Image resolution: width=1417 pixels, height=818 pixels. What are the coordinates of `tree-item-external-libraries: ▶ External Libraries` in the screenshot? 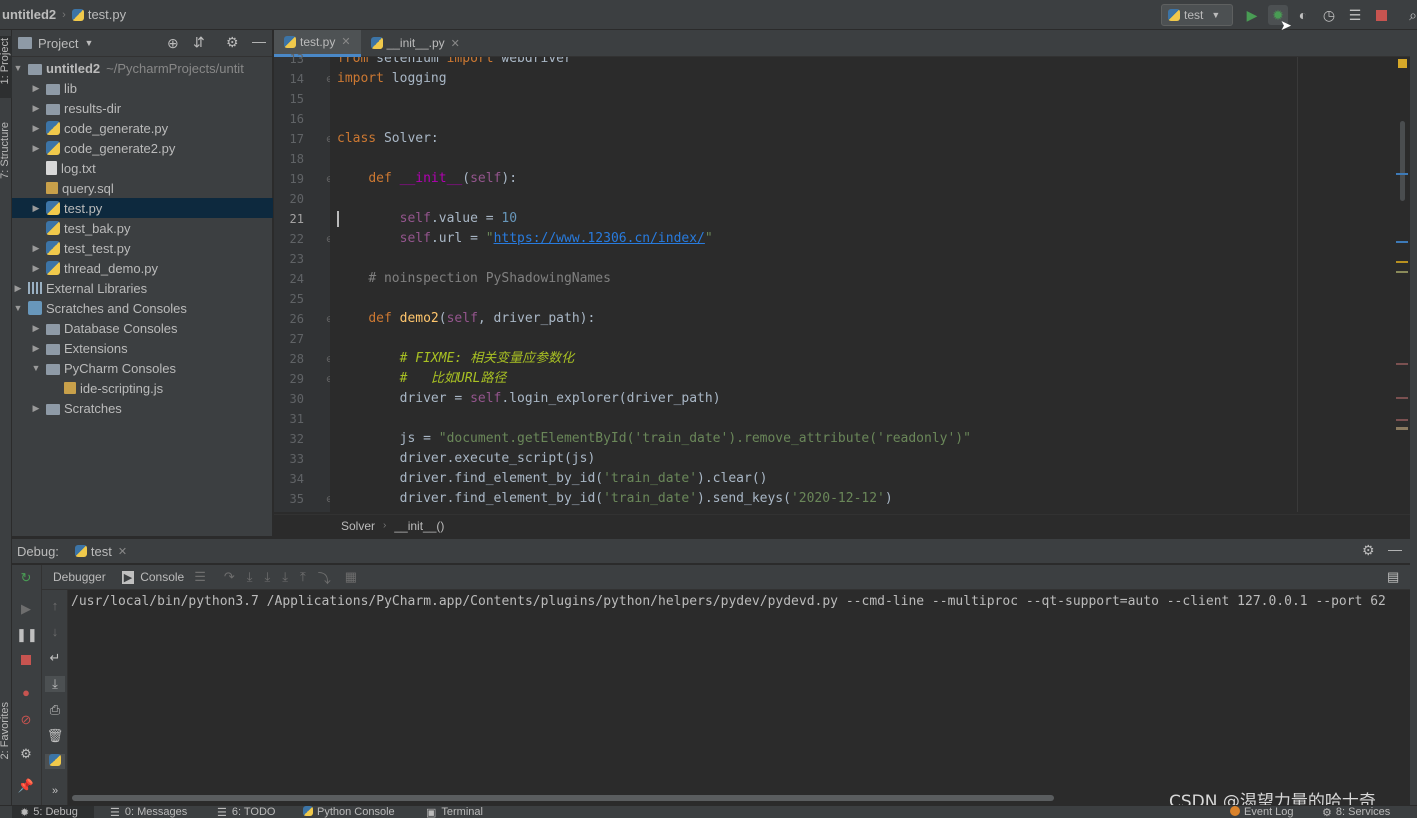 It's located at (142, 288).